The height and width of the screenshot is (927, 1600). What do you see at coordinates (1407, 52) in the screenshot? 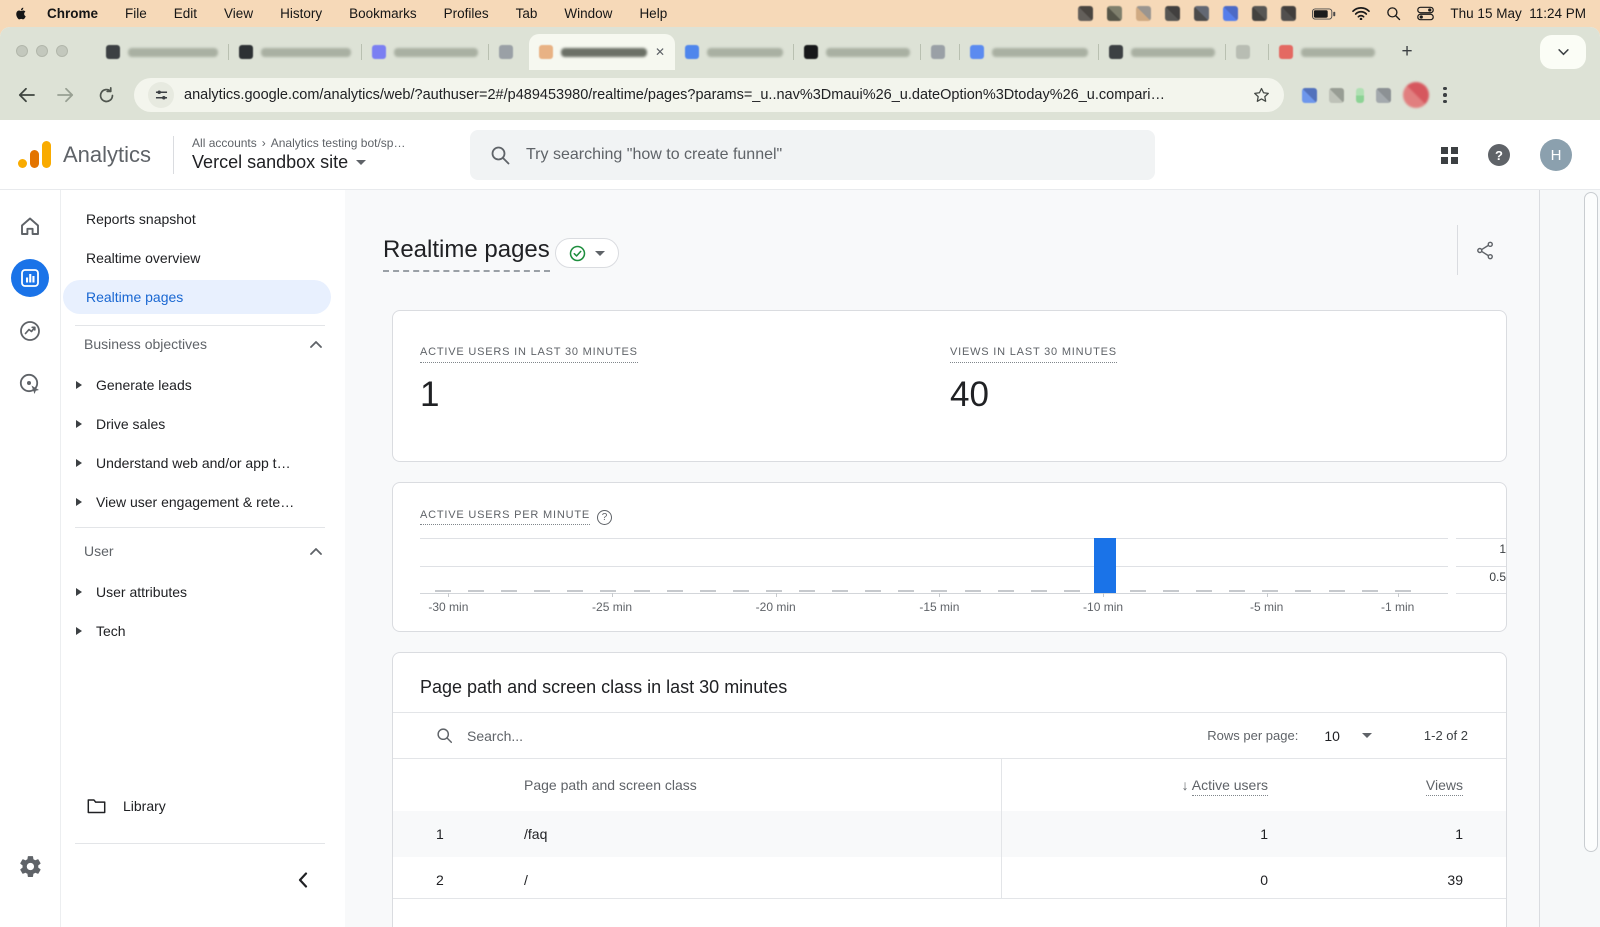
I see `new-tab-button: +` at bounding box center [1407, 52].